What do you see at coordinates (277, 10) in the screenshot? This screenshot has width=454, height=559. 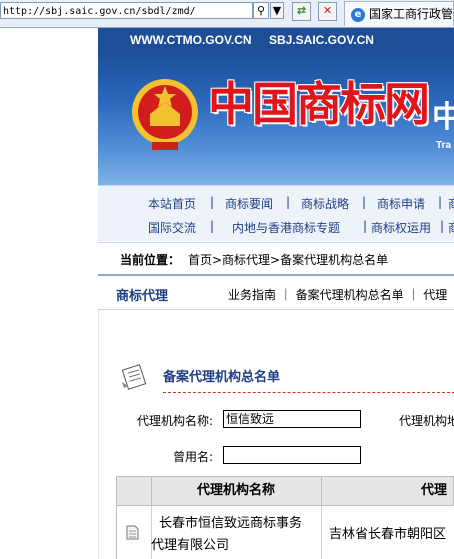 I see `dropdown-arrow-icon: ▼` at bounding box center [277, 10].